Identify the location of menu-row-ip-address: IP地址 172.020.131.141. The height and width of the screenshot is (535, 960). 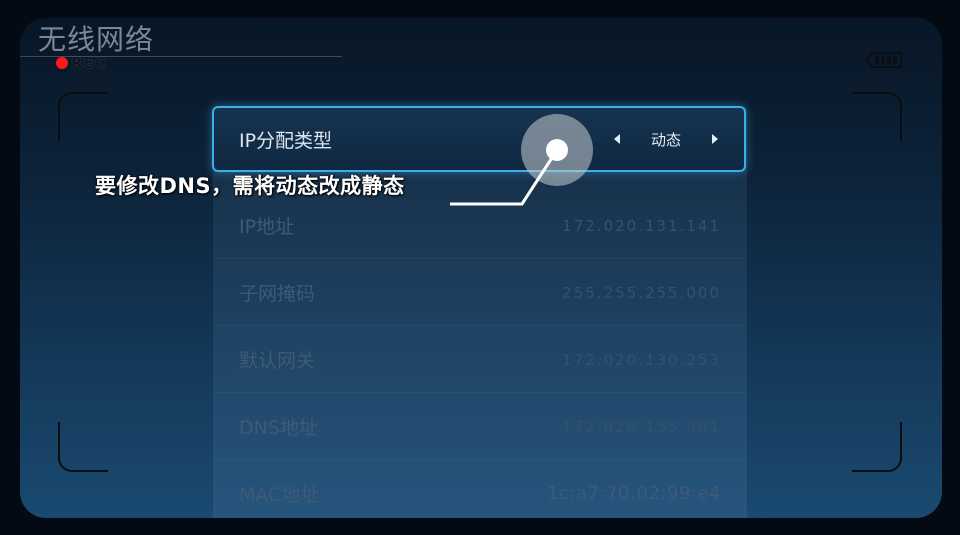
(480, 226).